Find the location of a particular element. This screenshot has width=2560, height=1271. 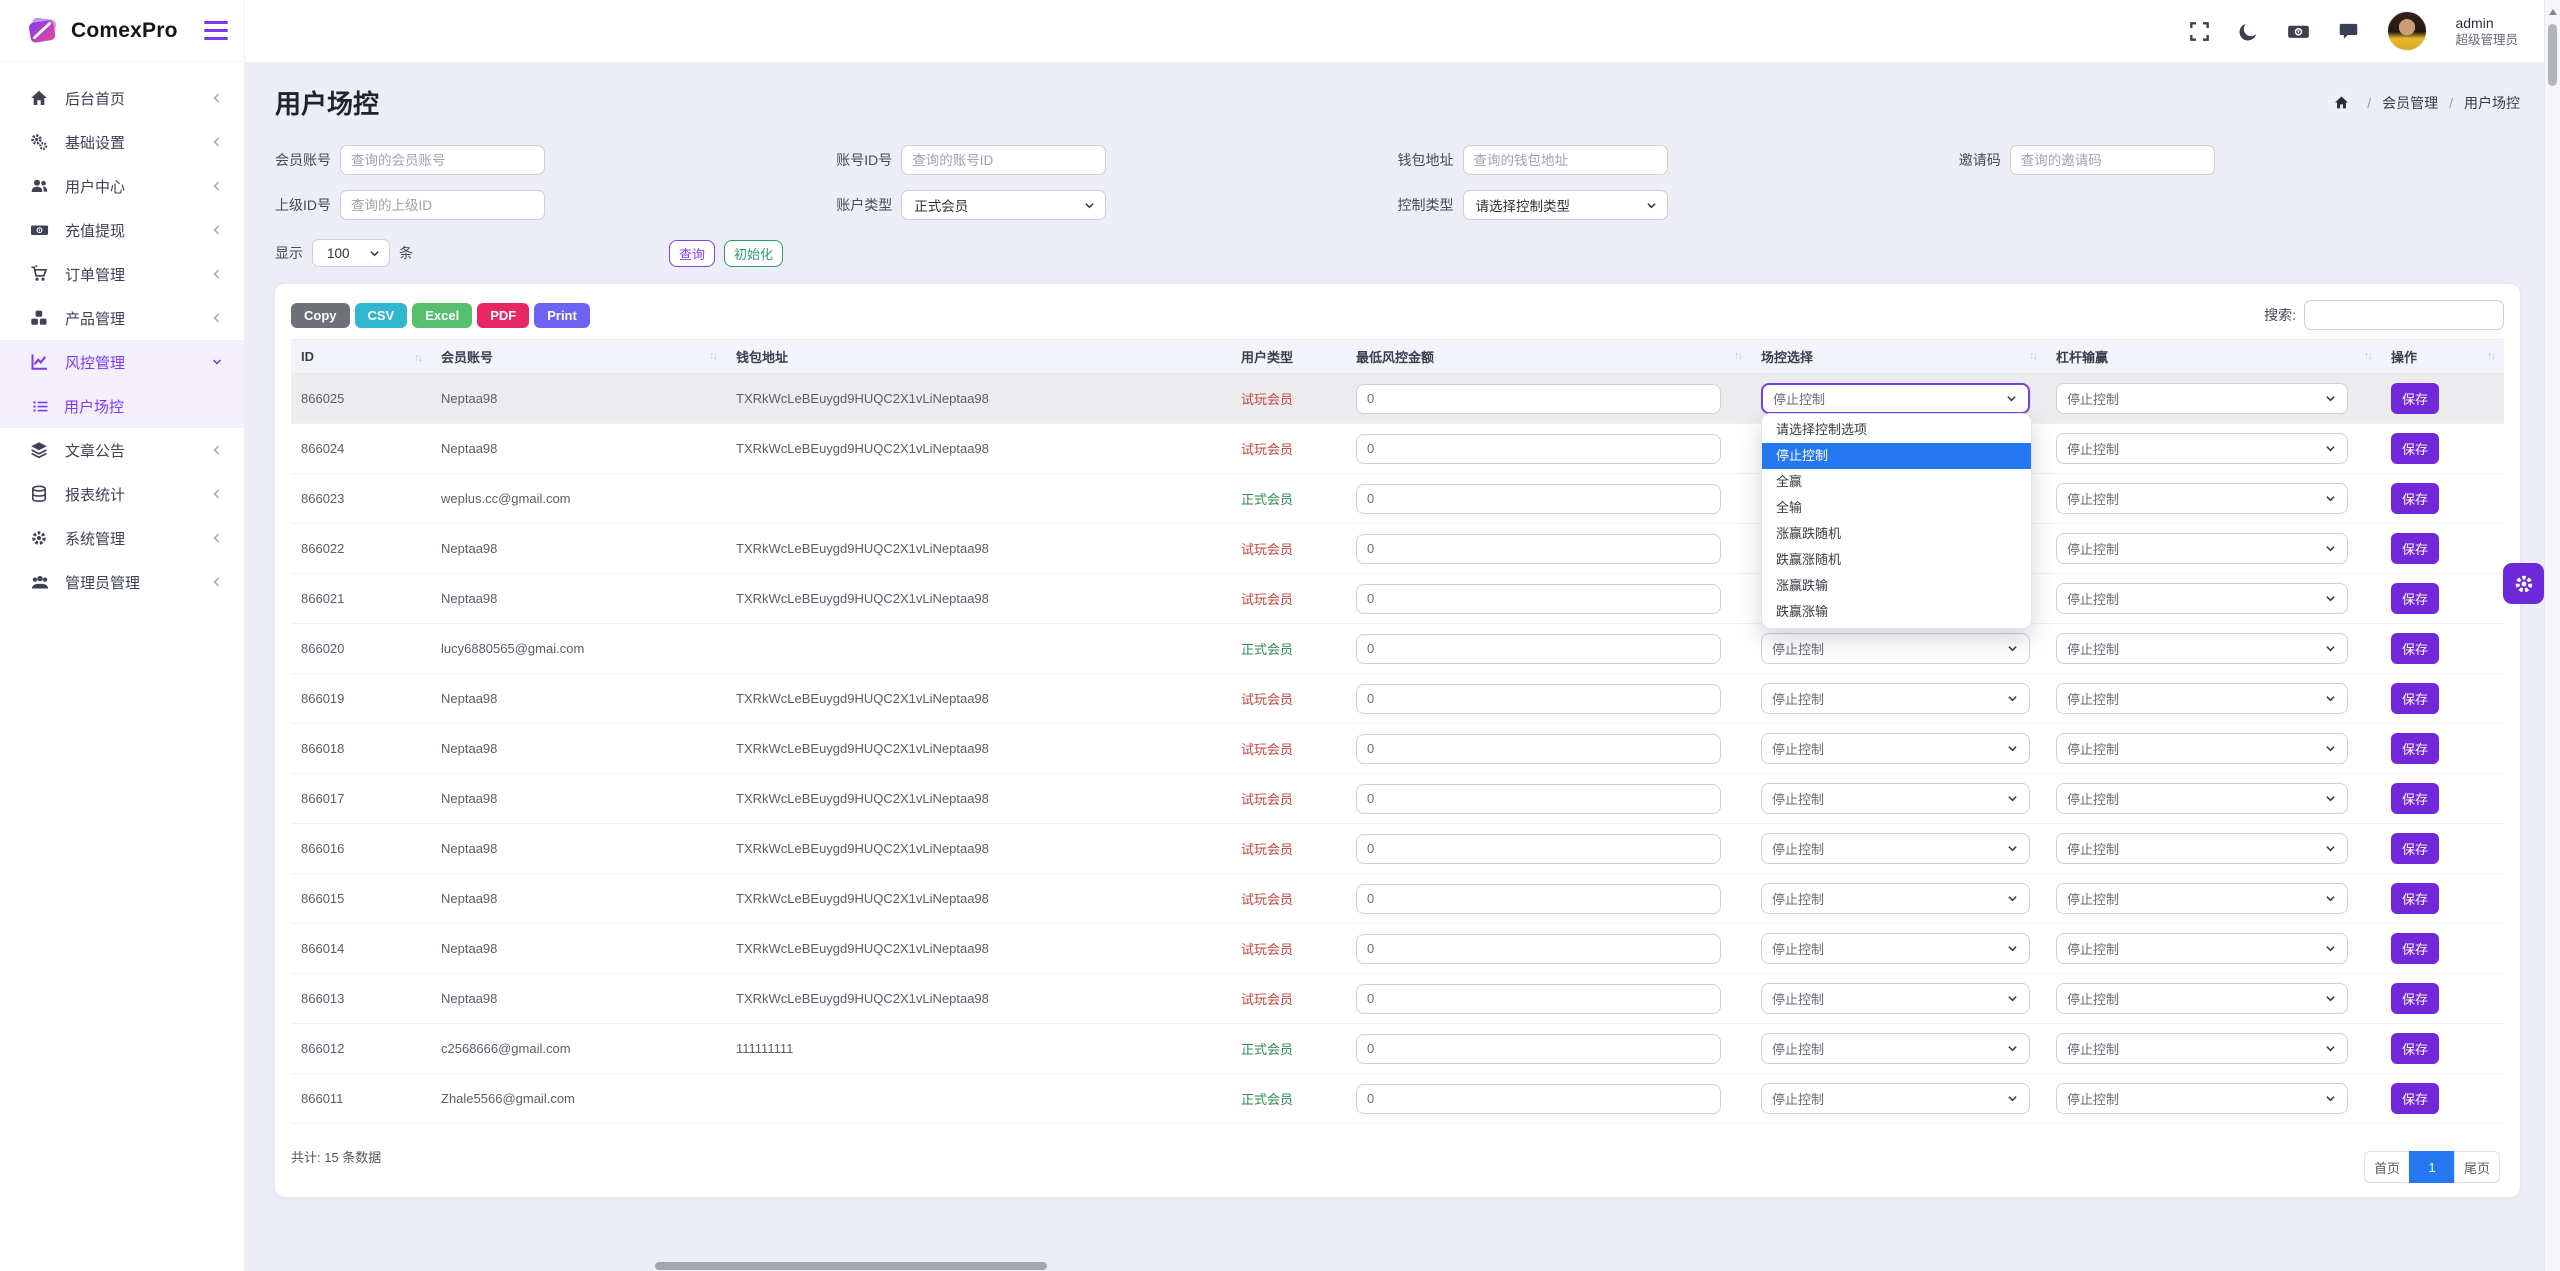

page-size-select: 100 is located at coordinates (351, 253).